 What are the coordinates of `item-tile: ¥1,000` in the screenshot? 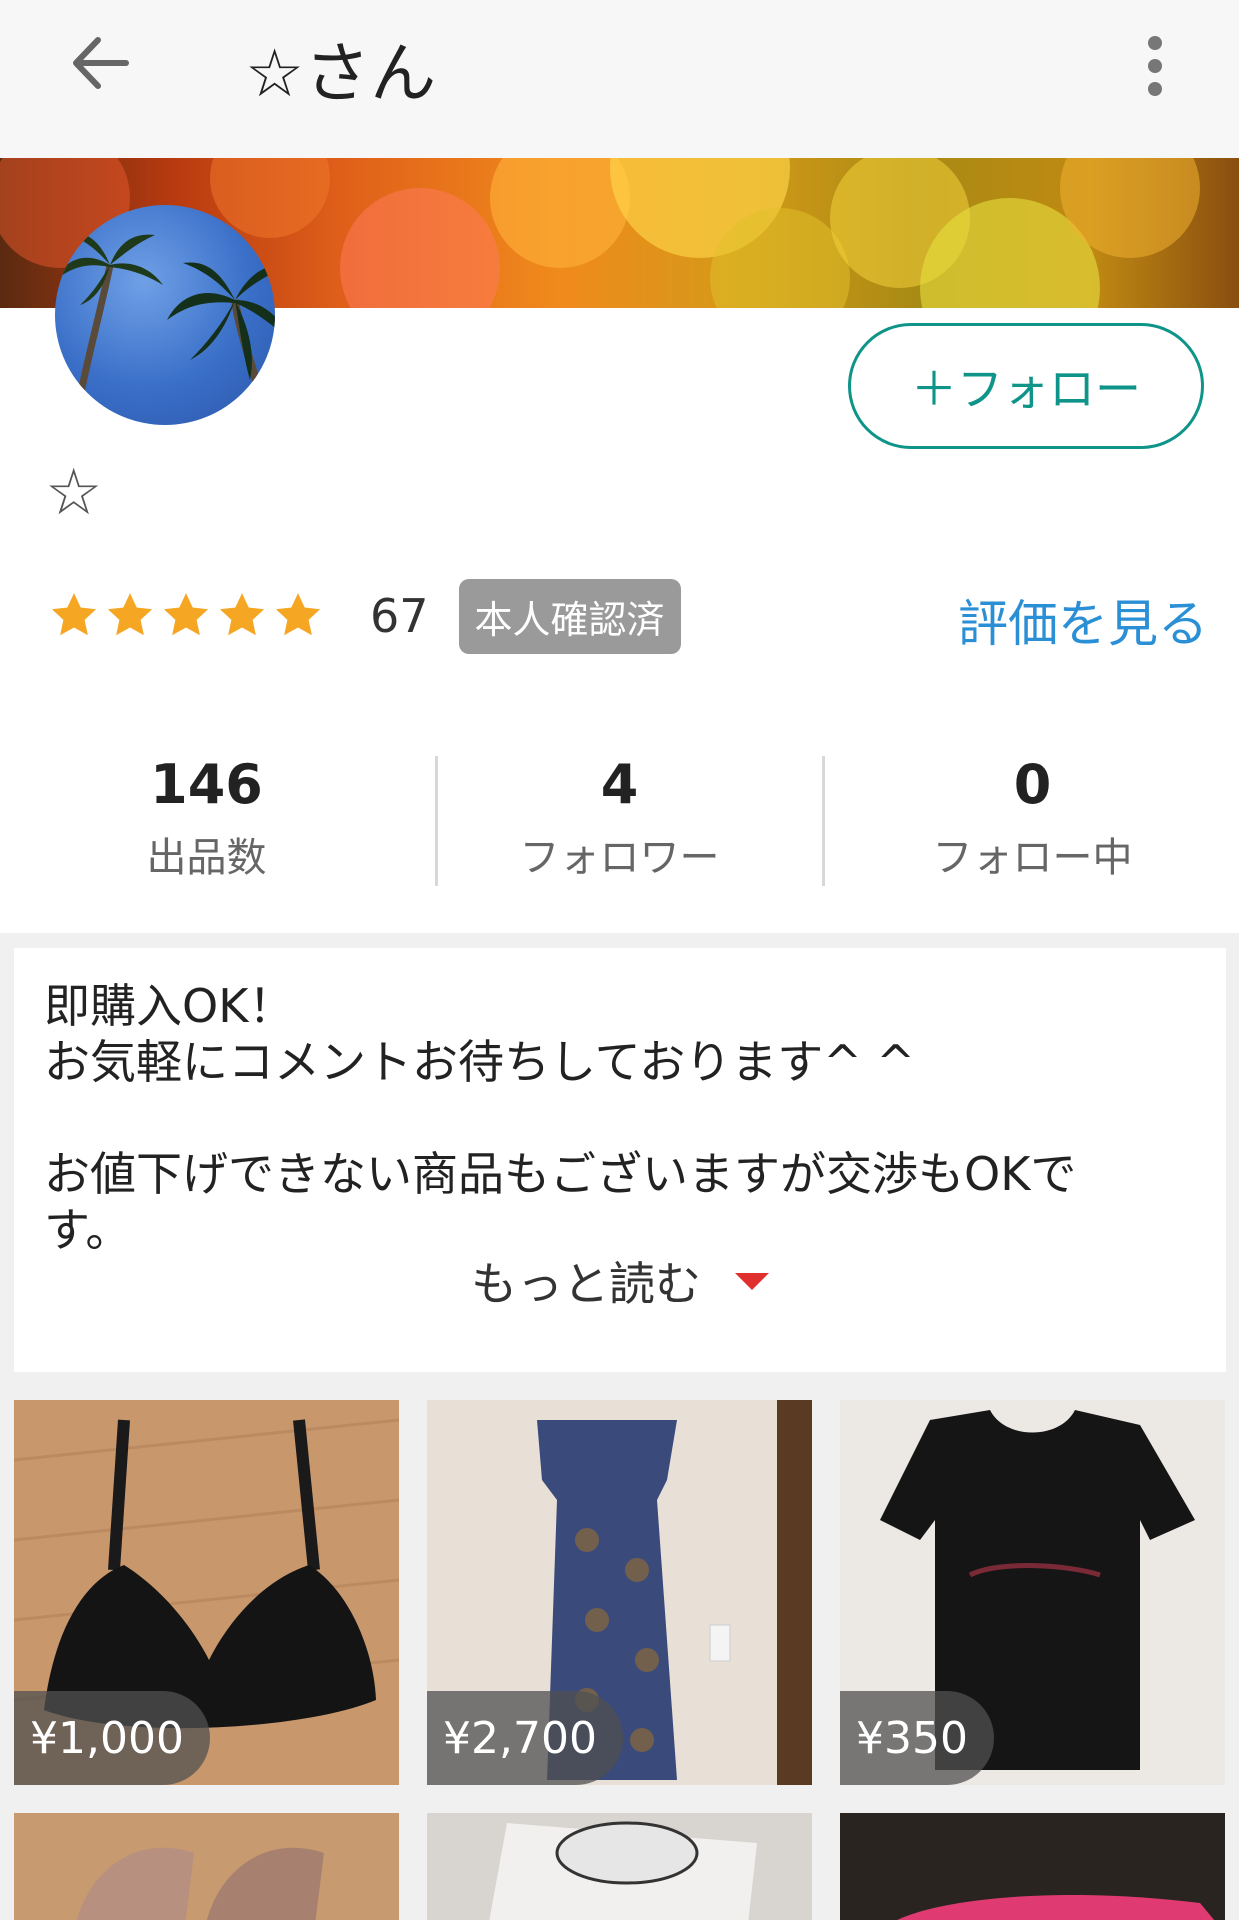 It's located at (206, 1592).